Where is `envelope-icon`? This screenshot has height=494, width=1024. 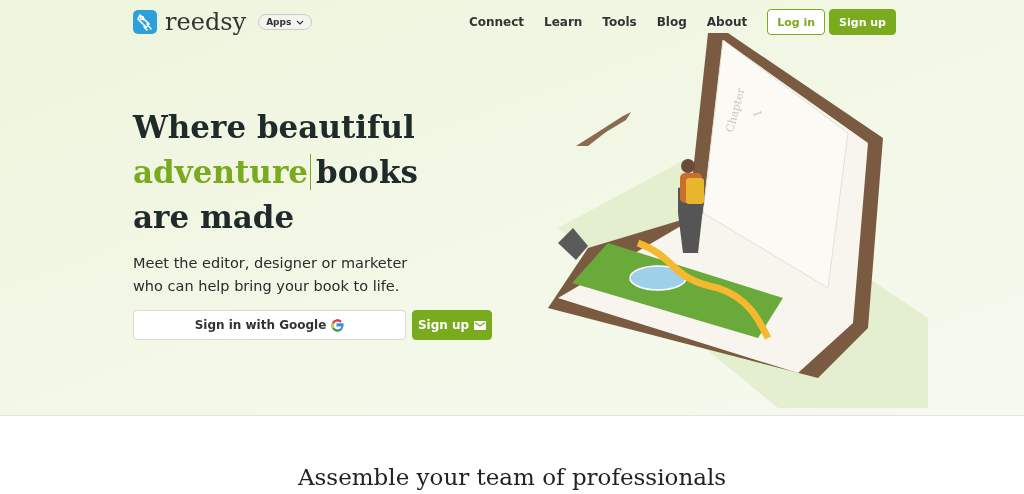 envelope-icon is located at coordinates (480, 325).